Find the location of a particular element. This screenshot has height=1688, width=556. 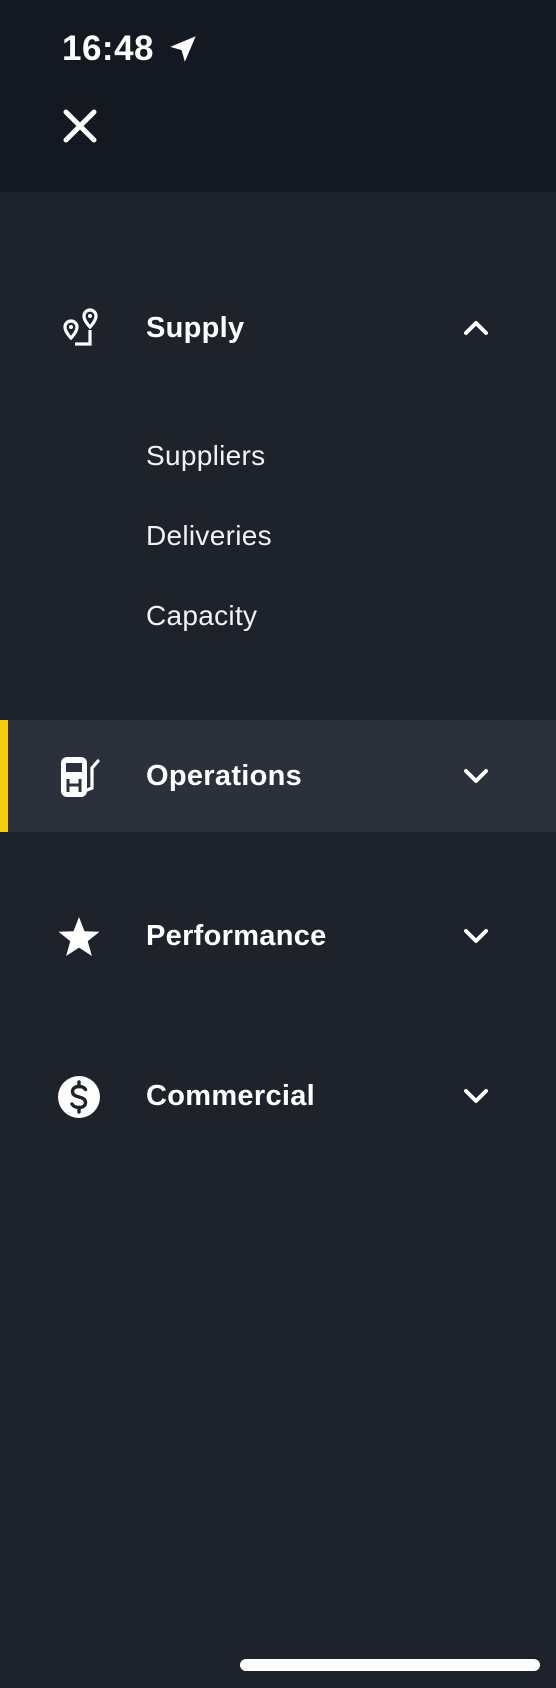

menu-section-supply: Supply is located at coordinates (278, 328).